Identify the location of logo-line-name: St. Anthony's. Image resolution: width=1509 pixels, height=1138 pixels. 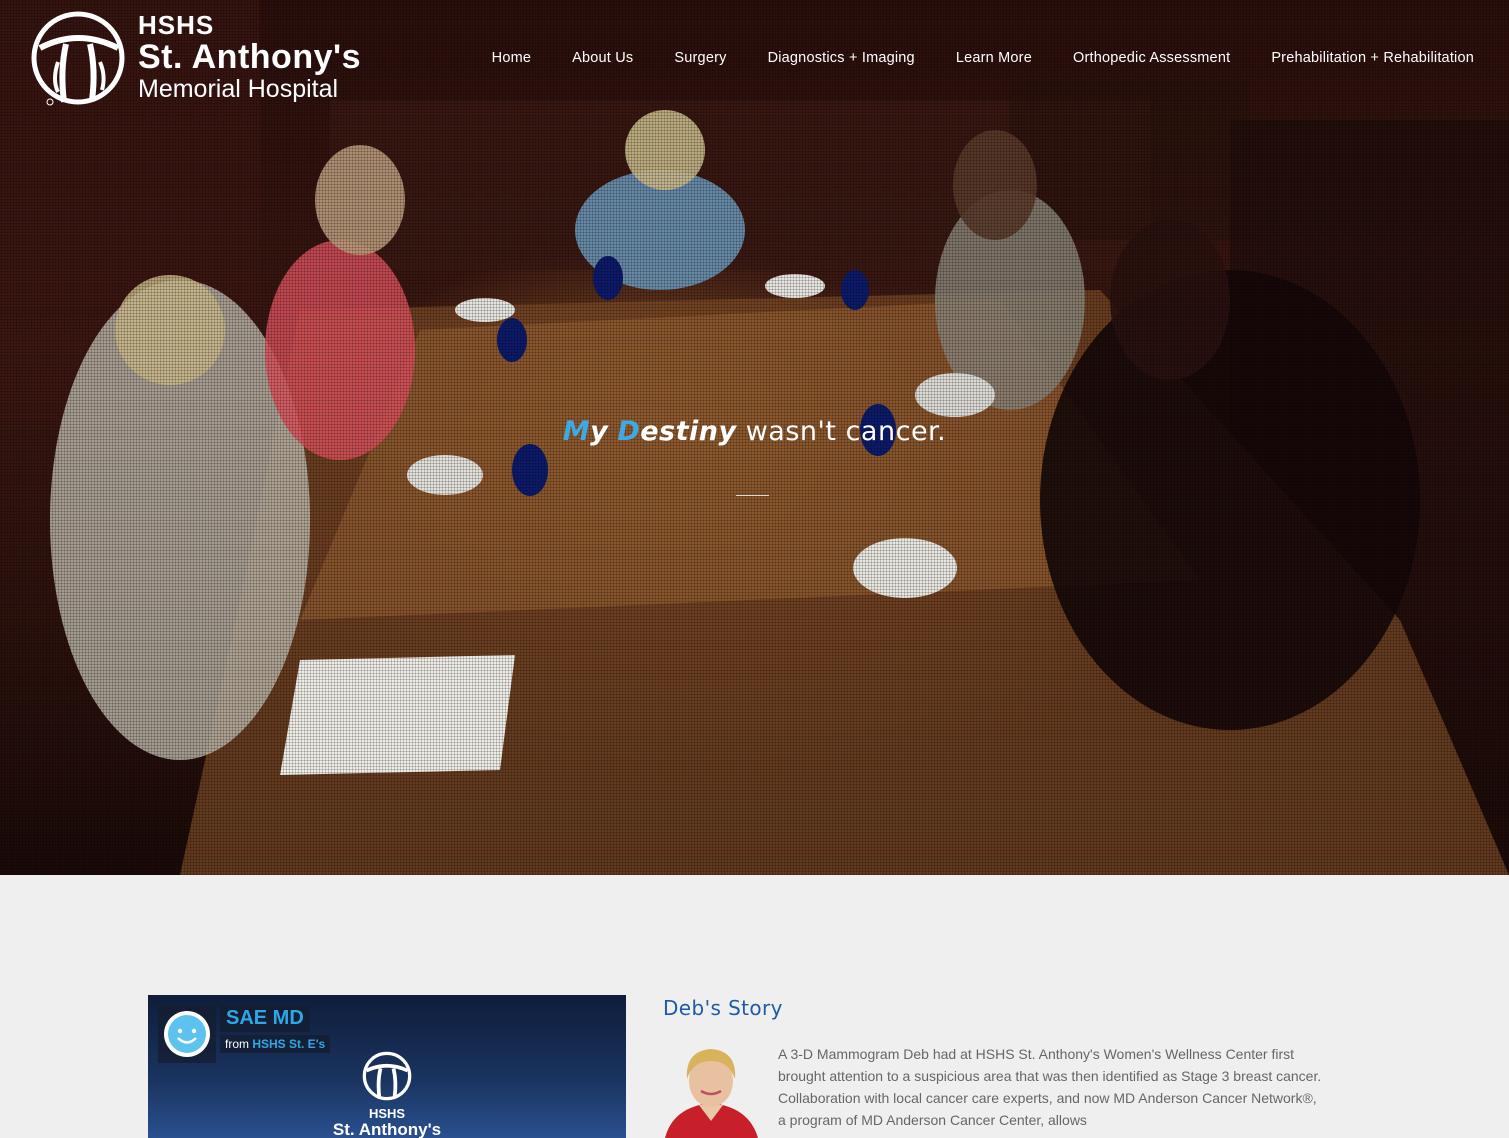
(249, 57).